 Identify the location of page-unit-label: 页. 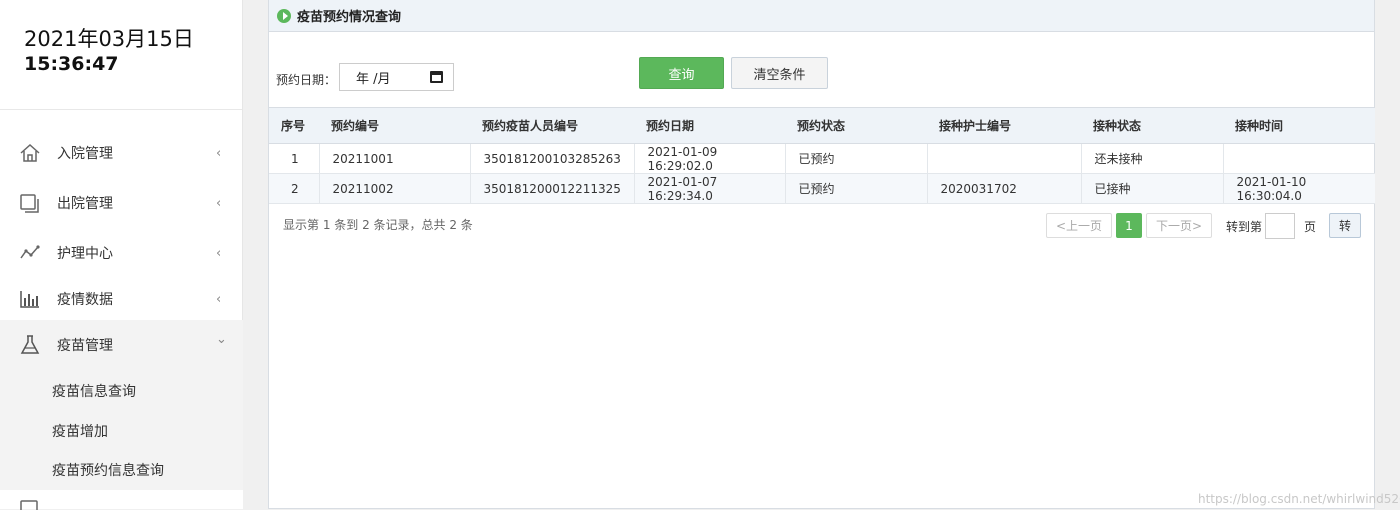
(1310, 227).